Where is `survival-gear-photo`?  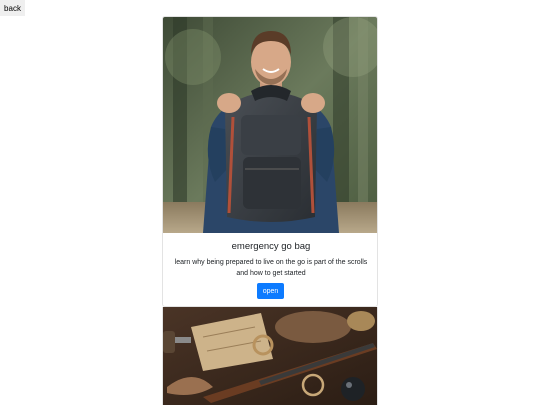
survival-gear-photo is located at coordinates (270, 356).